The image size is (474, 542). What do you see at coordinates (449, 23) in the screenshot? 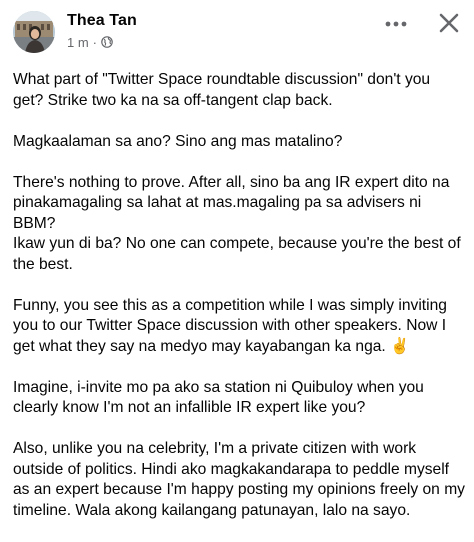
I see `close-icon` at bounding box center [449, 23].